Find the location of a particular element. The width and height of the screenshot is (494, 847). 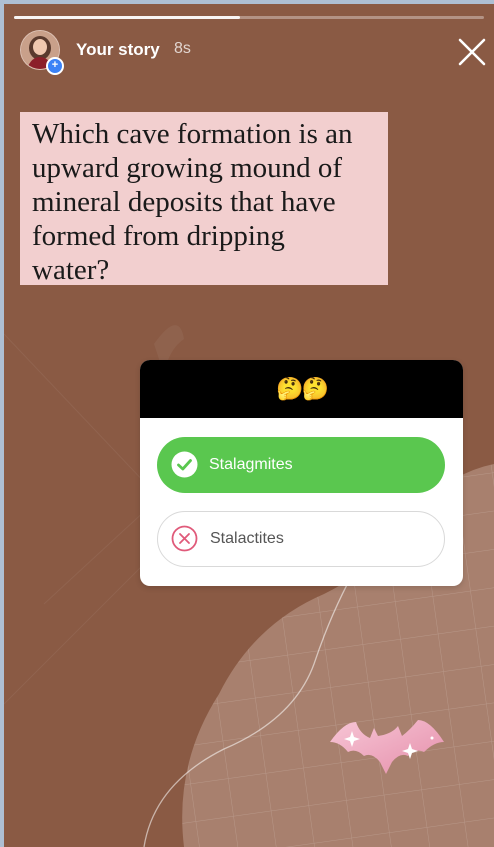

close-icon is located at coordinates (472, 52).